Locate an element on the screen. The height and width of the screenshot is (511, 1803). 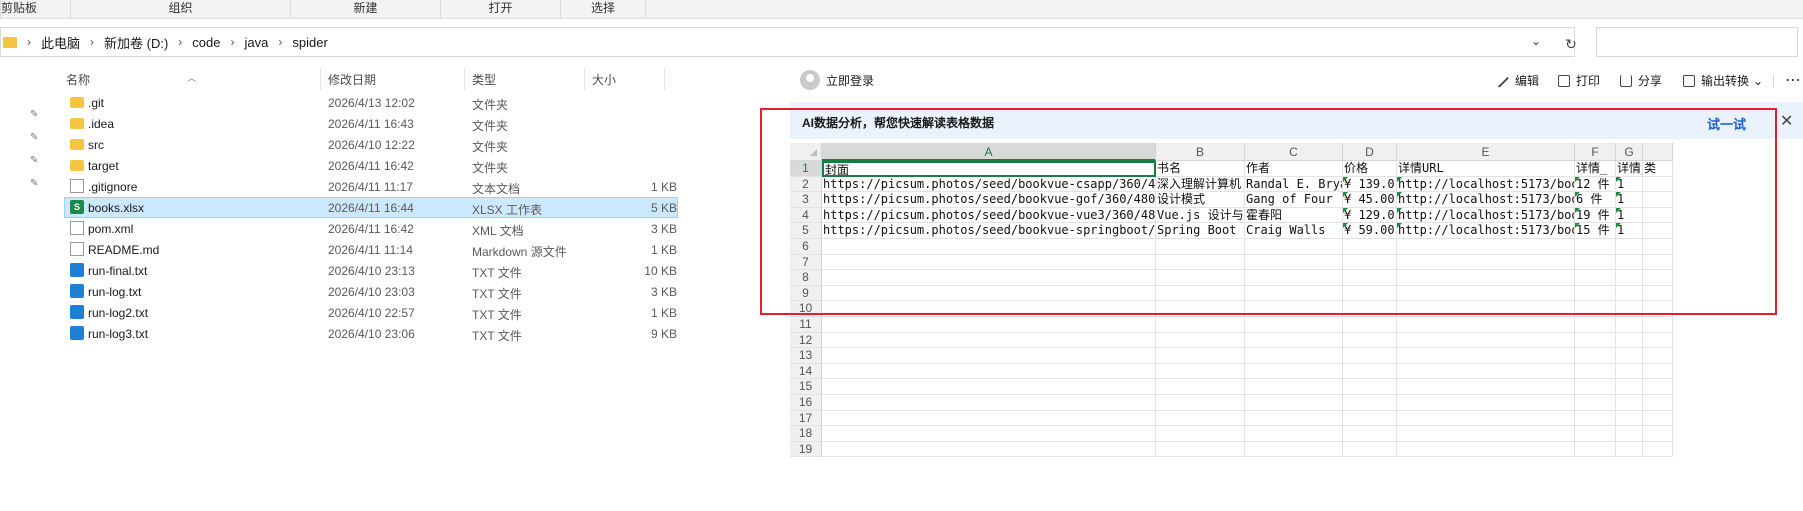
print-button: 打印 is located at coordinates (1579, 80).